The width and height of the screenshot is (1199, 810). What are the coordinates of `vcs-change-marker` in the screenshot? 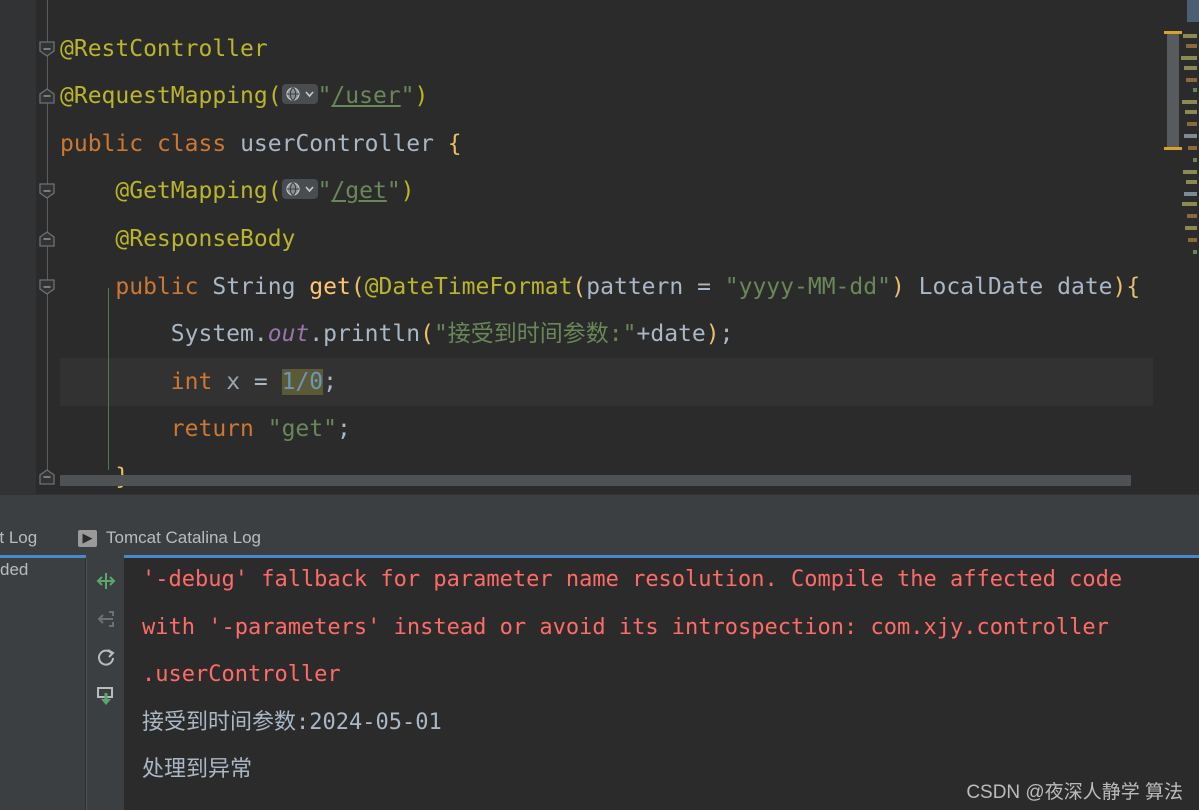 It's located at (108, 379).